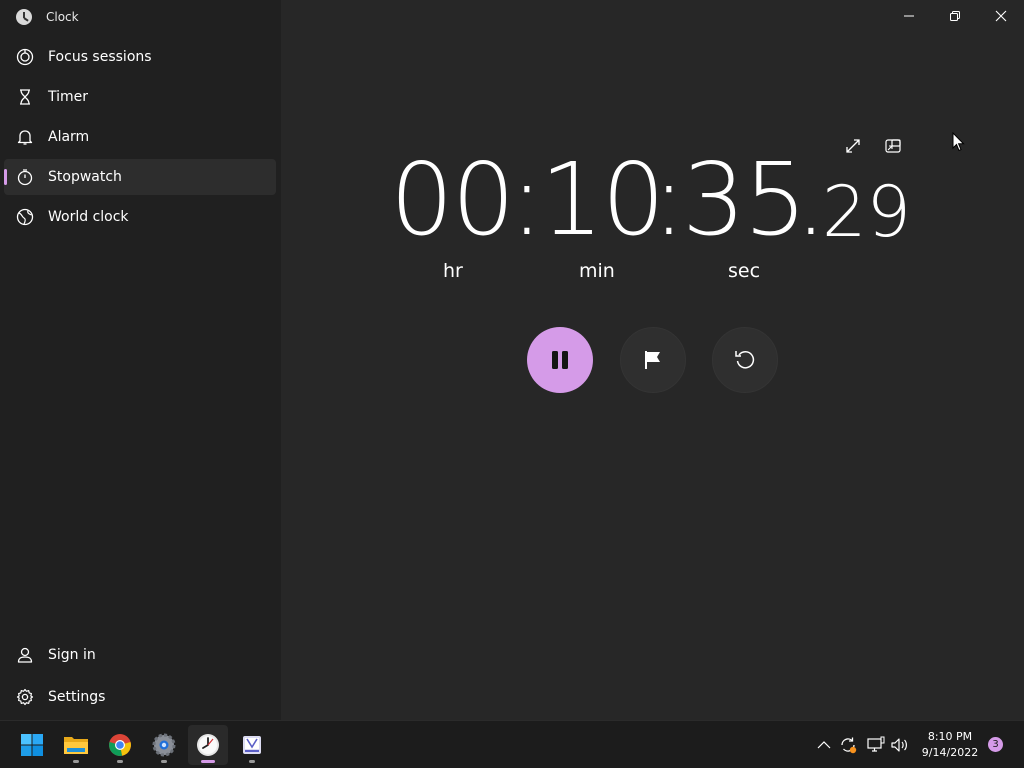 This screenshot has height=768, width=1024. I want to click on chrome-icon, so click(120, 745).